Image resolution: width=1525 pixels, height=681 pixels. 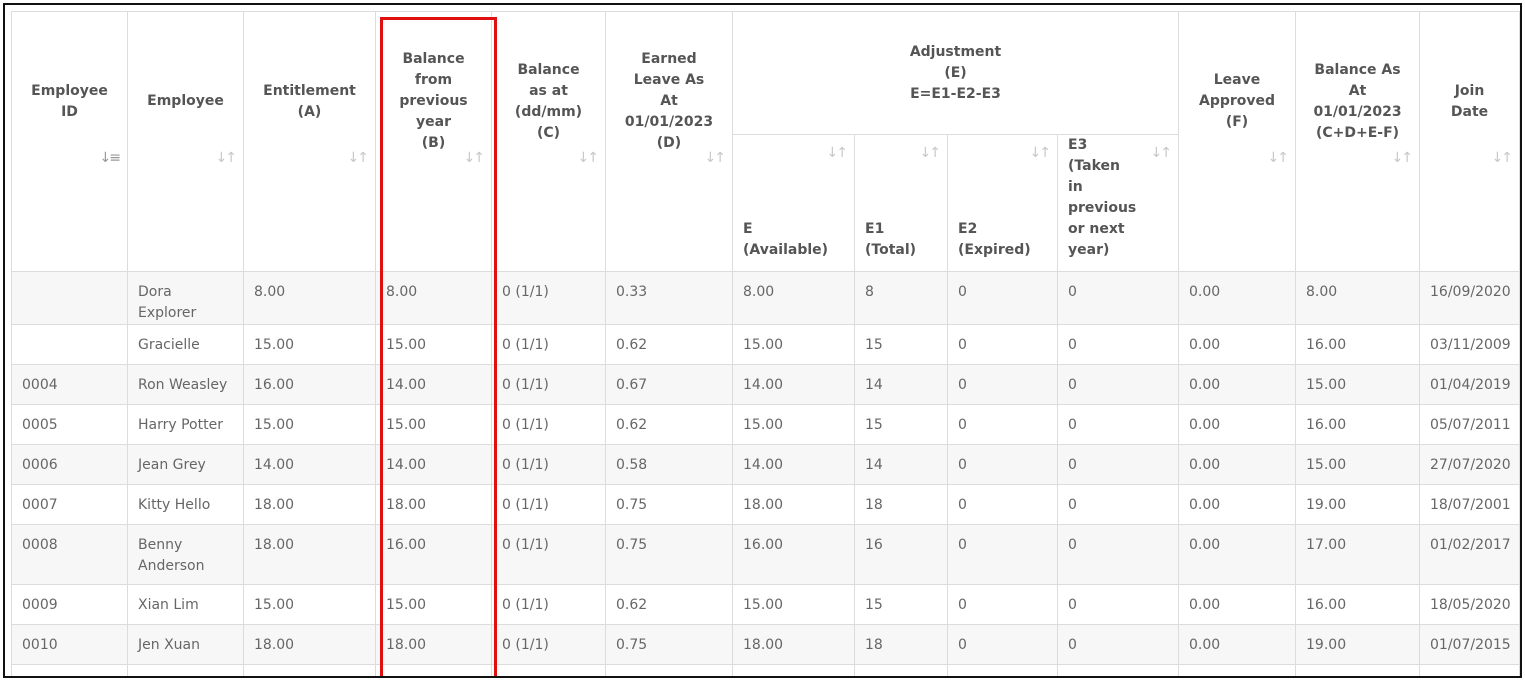 What do you see at coordinates (901, 670) in the screenshot?
I see `cell-e1-total: 12` at bounding box center [901, 670].